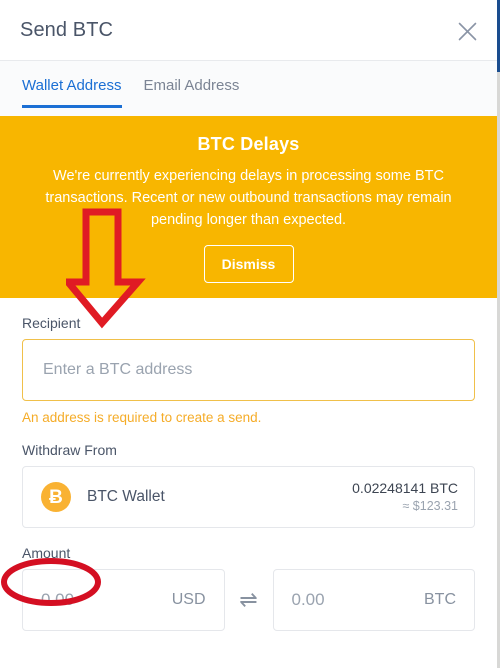 This screenshot has width=500, height=668. Describe the element at coordinates (467, 31) in the screenshot. I see `close-icon` at that location.